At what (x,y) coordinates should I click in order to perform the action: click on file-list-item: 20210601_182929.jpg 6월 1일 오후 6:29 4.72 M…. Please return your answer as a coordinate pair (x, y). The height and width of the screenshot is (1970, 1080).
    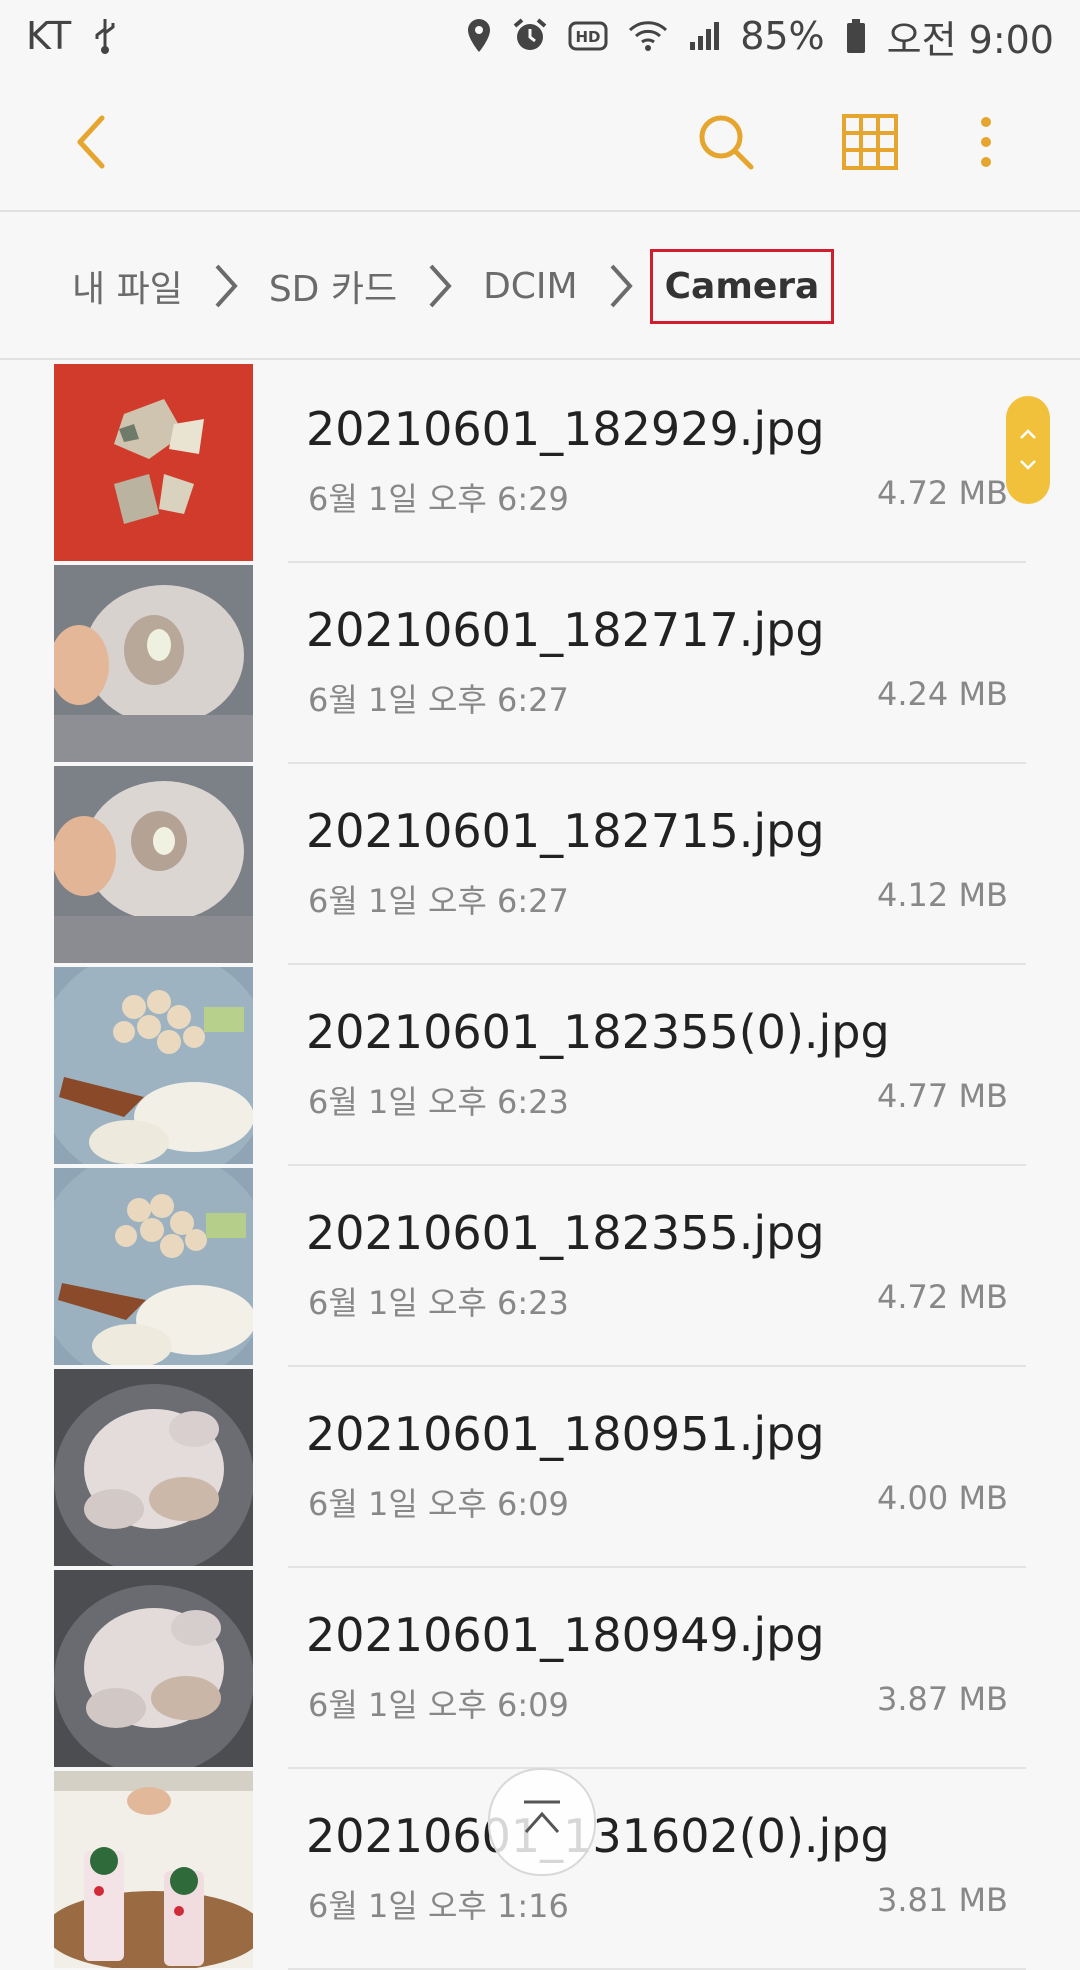
    Looking at the image, I should click on (540, 462).